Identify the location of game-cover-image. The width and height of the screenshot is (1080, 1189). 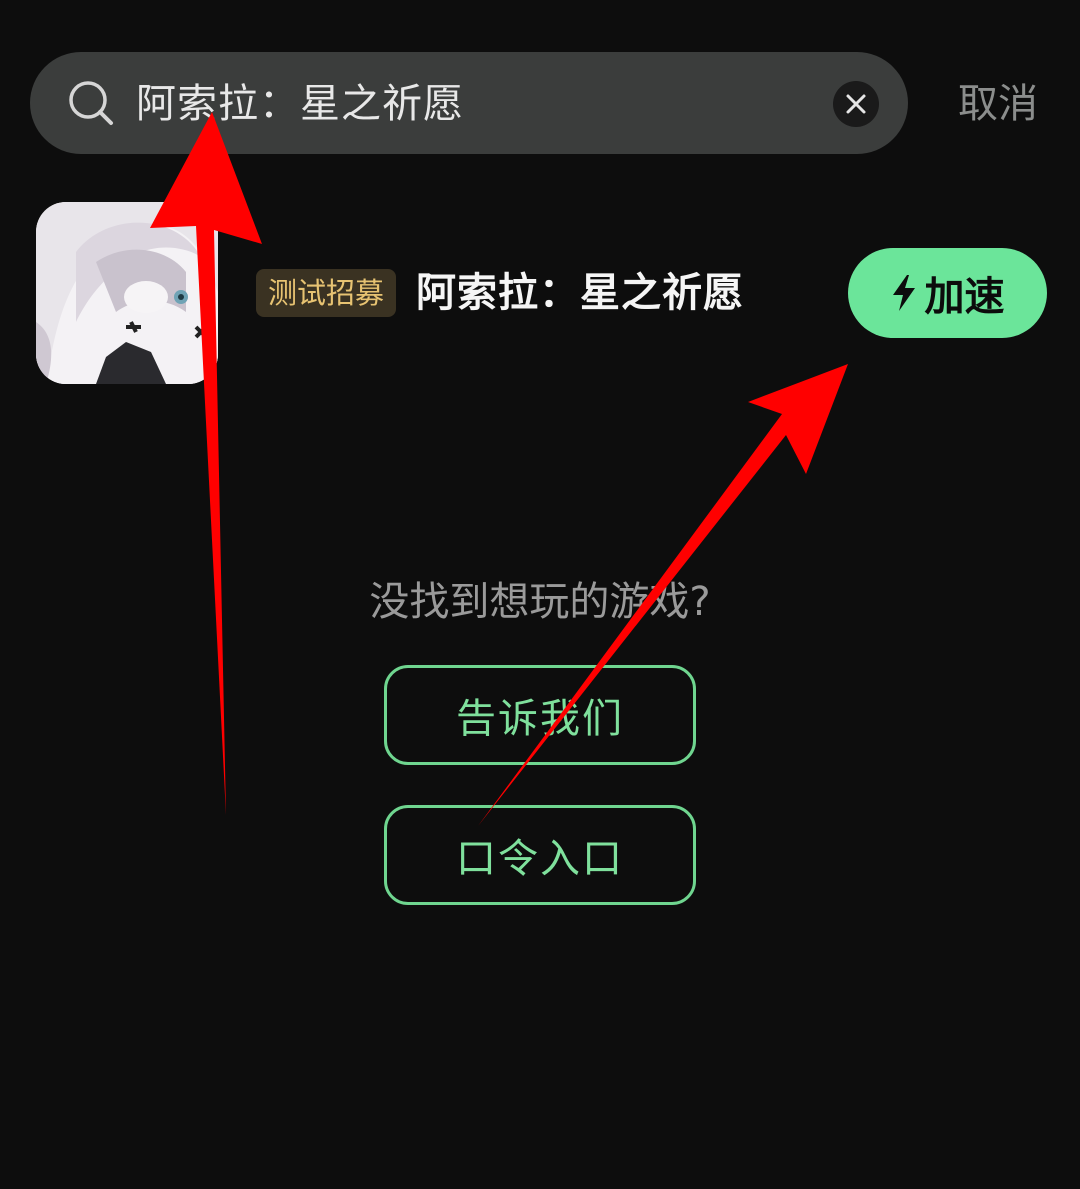
(127, 293).